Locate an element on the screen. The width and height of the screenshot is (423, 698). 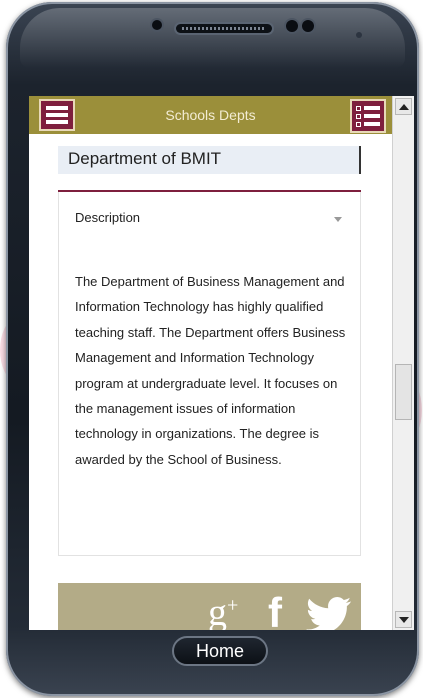
facebook-icon: f is located at coordinates (275, 609).